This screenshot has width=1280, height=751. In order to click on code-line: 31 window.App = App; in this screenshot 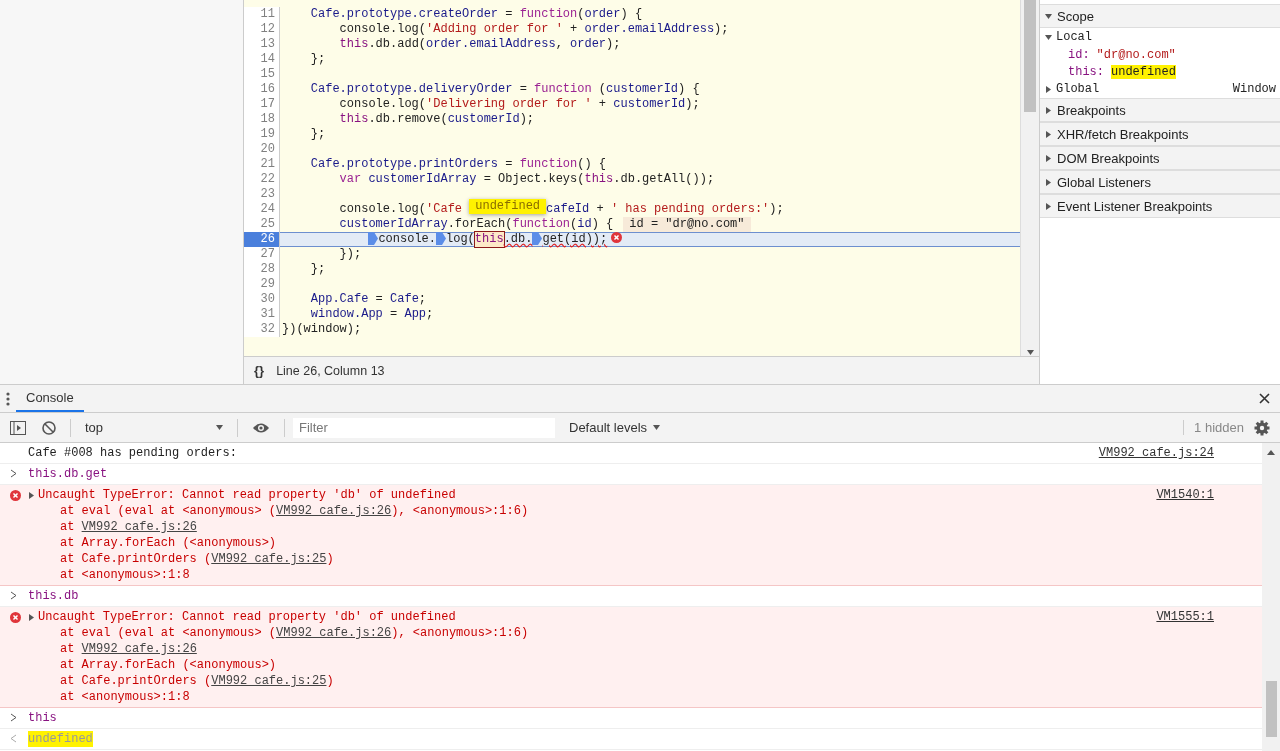, I will do `click(632, 314)`.